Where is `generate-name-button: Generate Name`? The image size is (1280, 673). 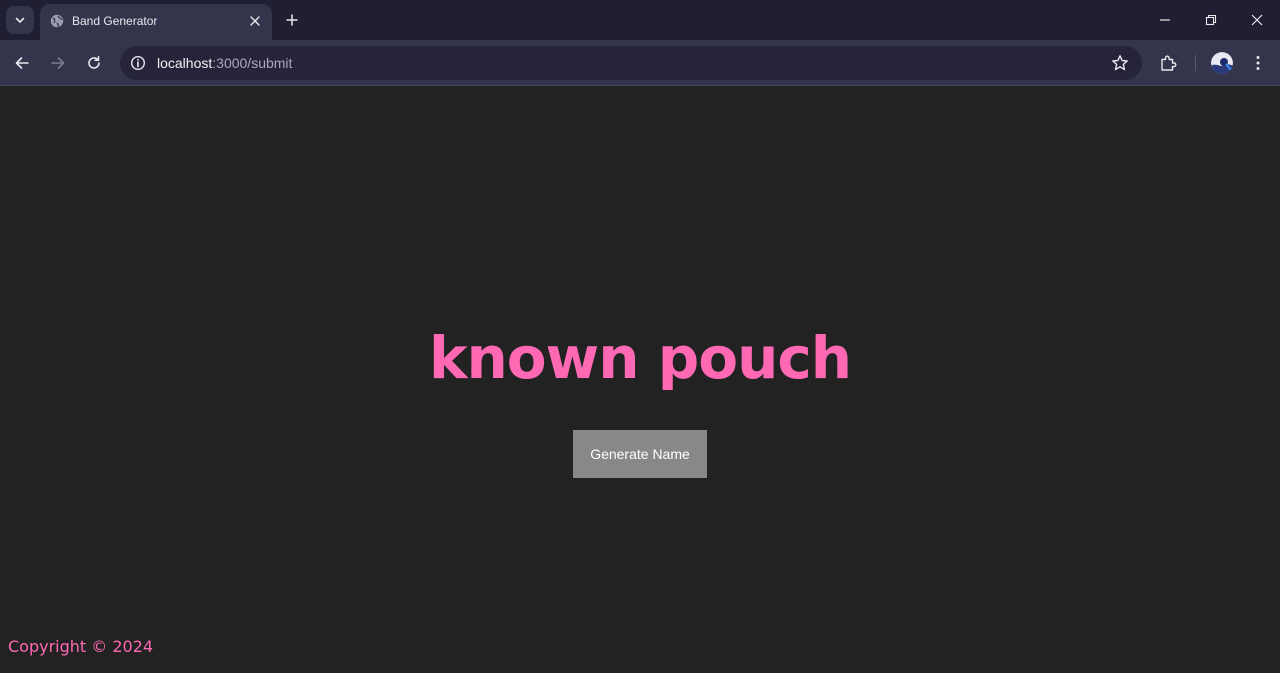 generate-name-button: Generate Name is located at coordinates (640, 454).